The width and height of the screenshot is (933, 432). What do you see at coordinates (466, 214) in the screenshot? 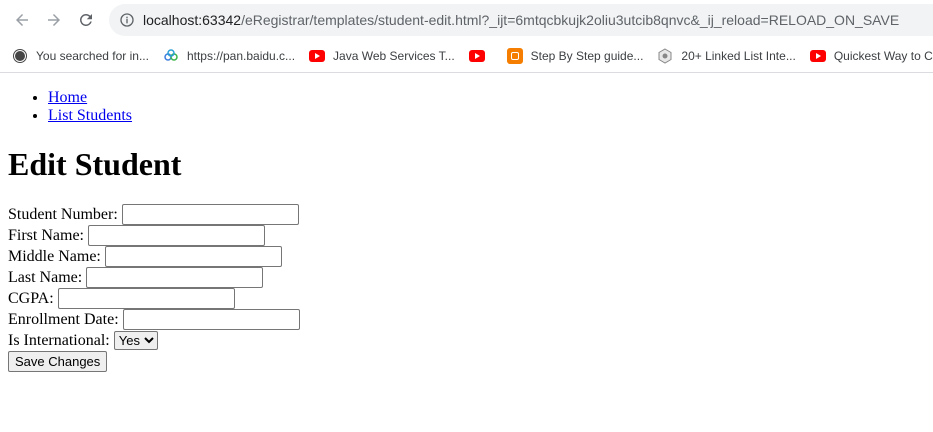
I see `student-number-row: Student Number:` at bounding box center [466, 214].